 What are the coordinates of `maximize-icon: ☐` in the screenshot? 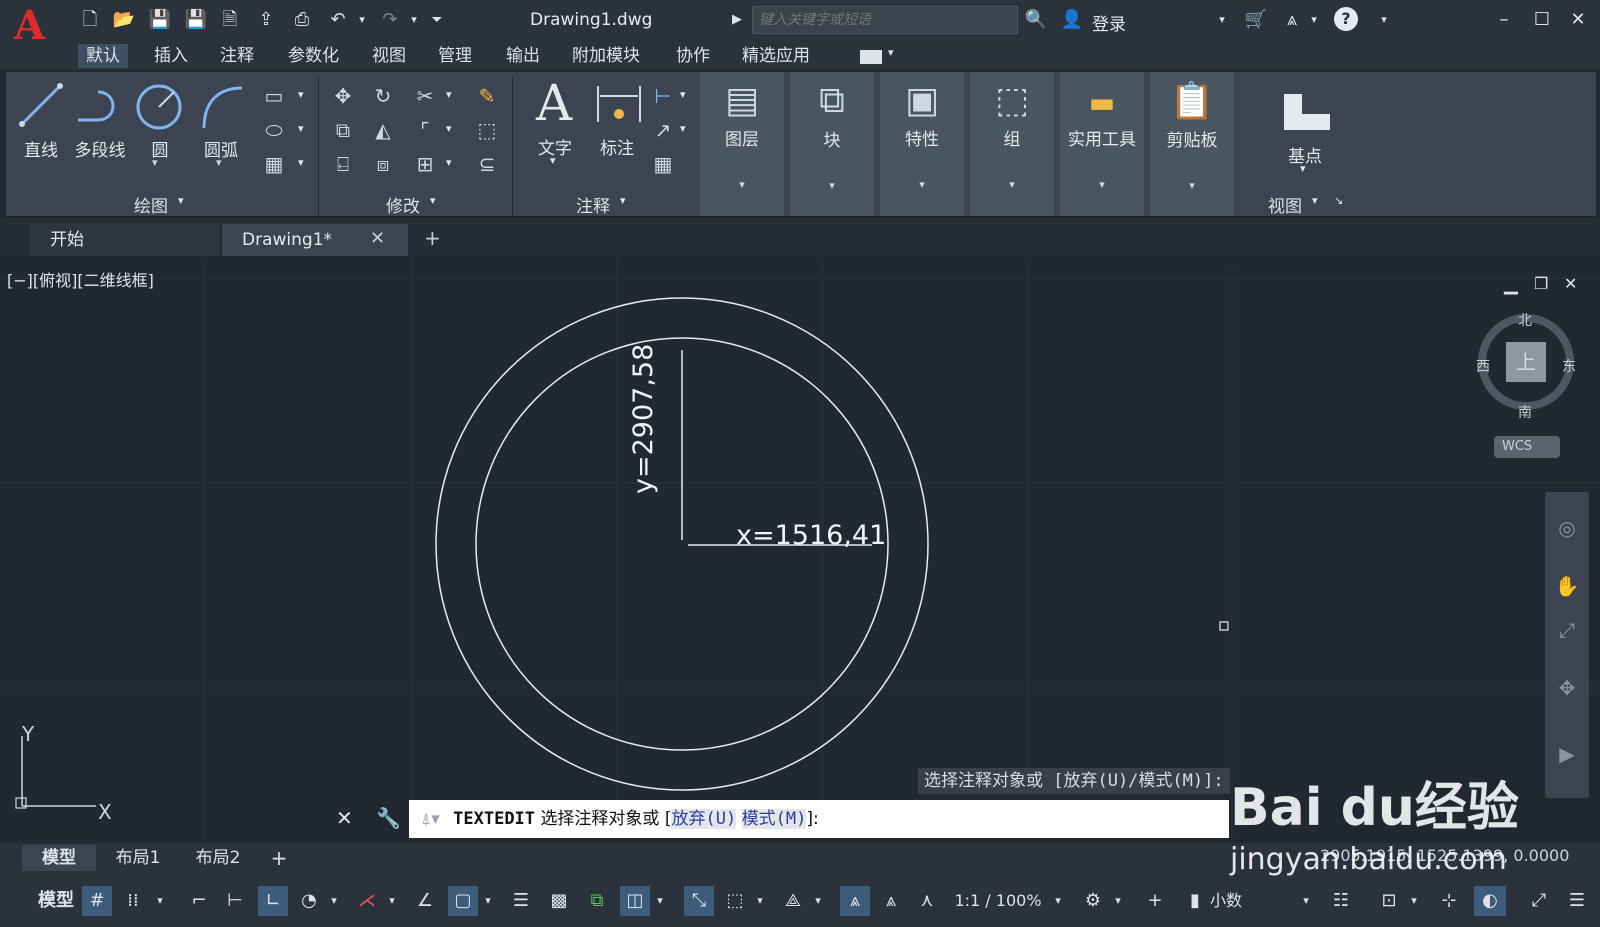 It's located at (1542, 20).